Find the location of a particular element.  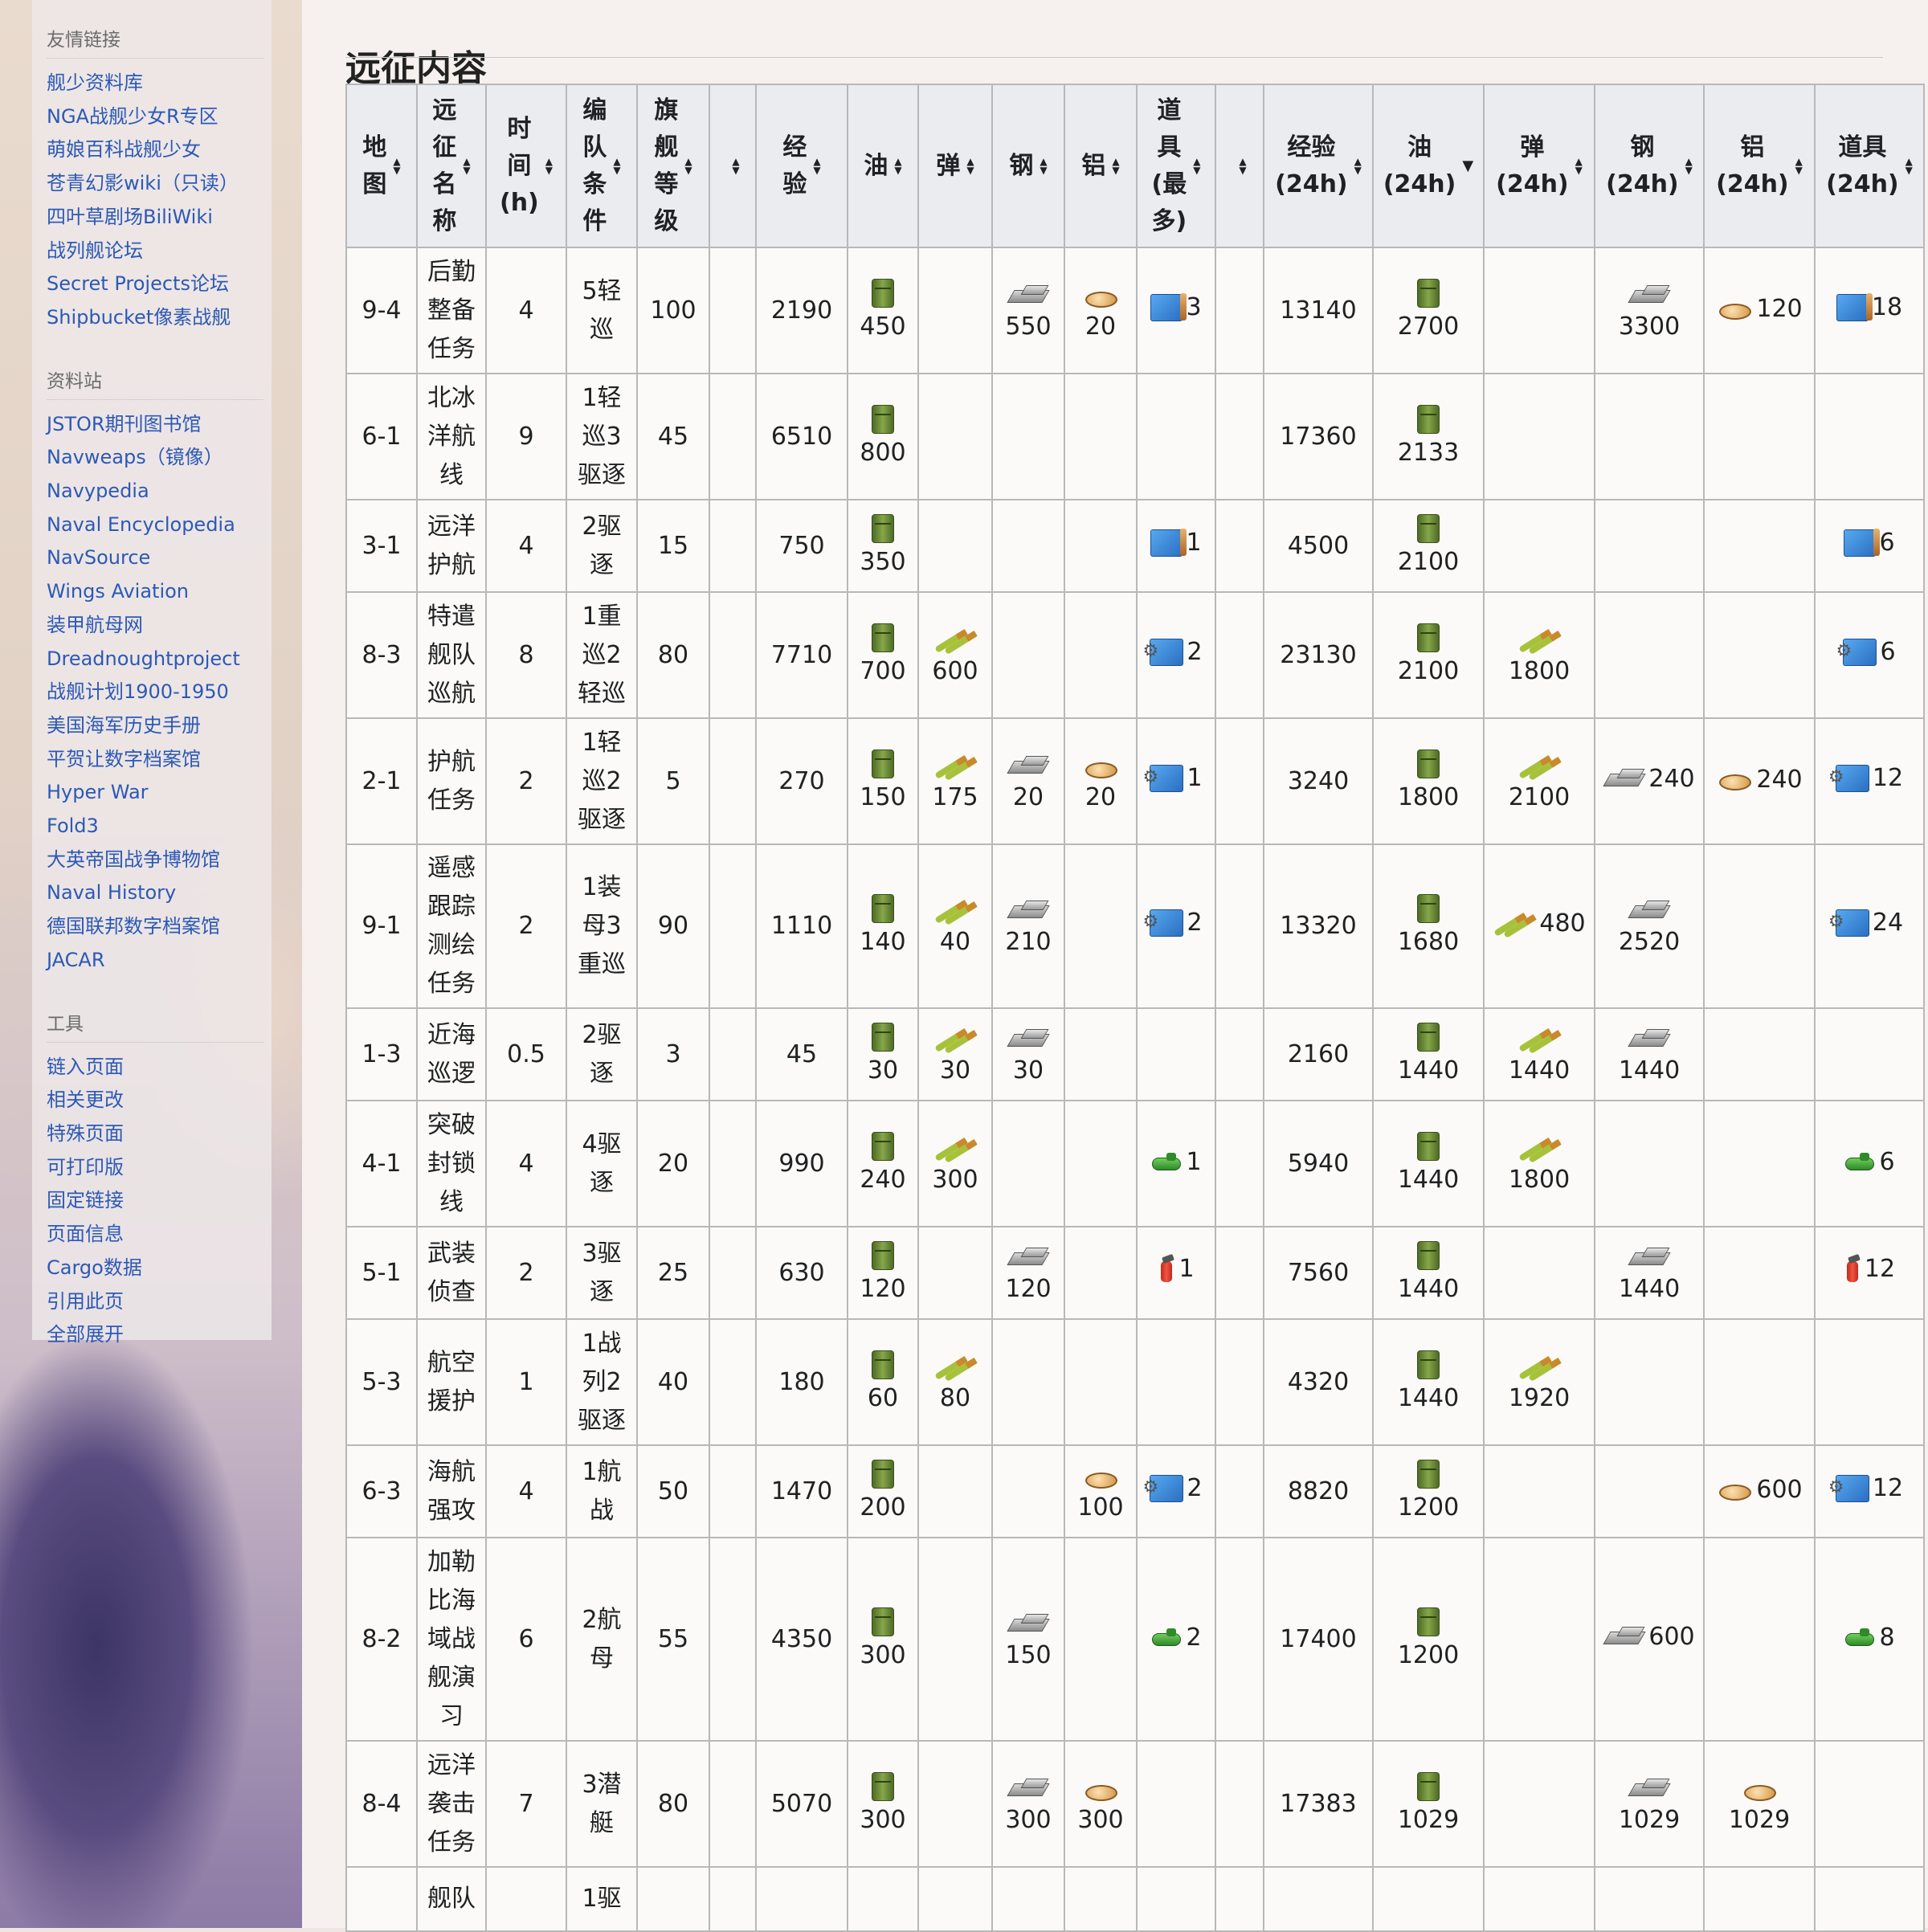

column-header: 钢 ▲ ▼ is located at coordinates (1028, 166).